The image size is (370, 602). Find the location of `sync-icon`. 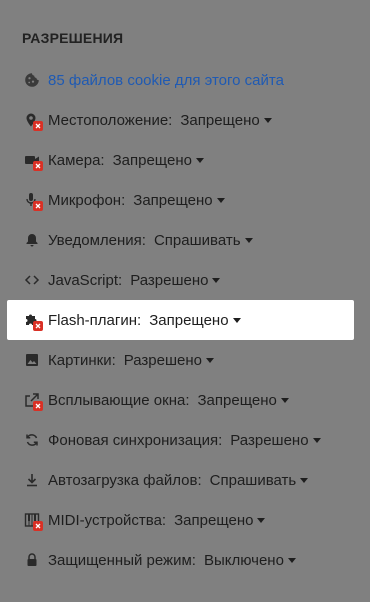

sync-icon is located at coordinates (32, 440).